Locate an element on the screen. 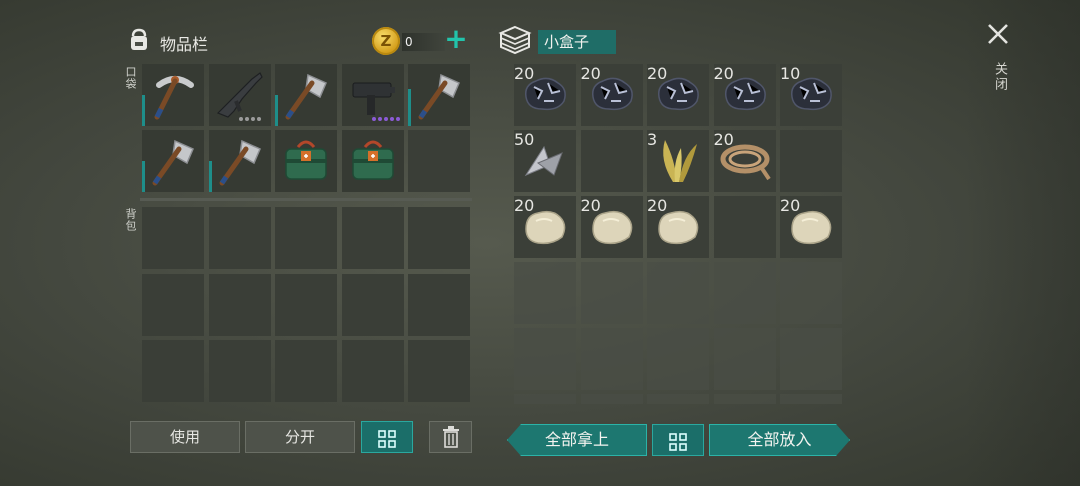 The image size is (1080, 486). pocket-label: 口袋 is located at coordinates (130, 78).